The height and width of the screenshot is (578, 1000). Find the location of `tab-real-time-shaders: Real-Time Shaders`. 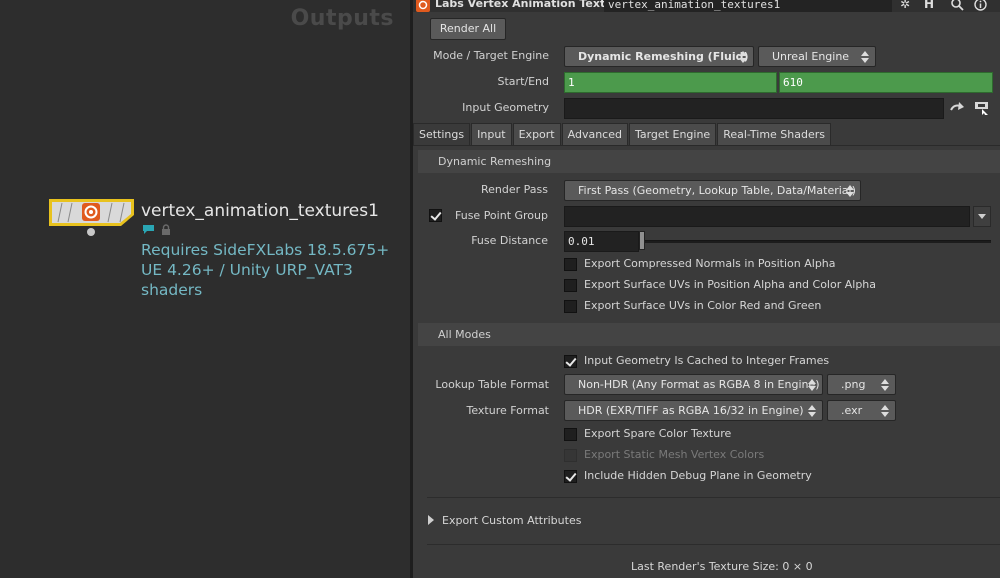

tab-real-time-shaders: Real-Time Shaders is located at coordinates (774, 134).